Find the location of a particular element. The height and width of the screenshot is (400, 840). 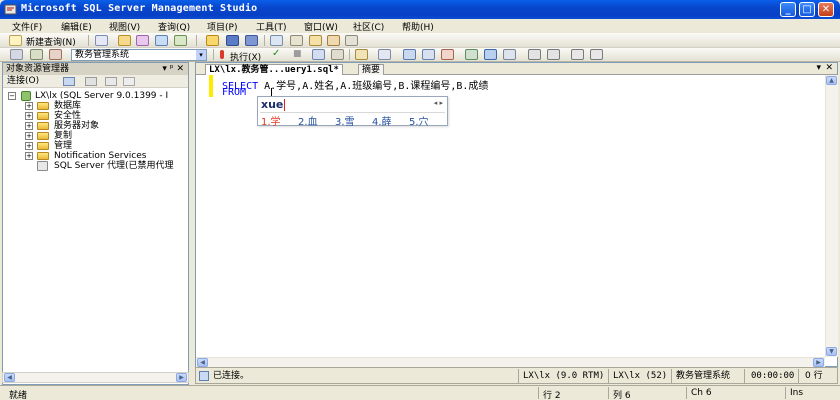

tree-node-replication: + 复制 is located at coordinates (105, 136).